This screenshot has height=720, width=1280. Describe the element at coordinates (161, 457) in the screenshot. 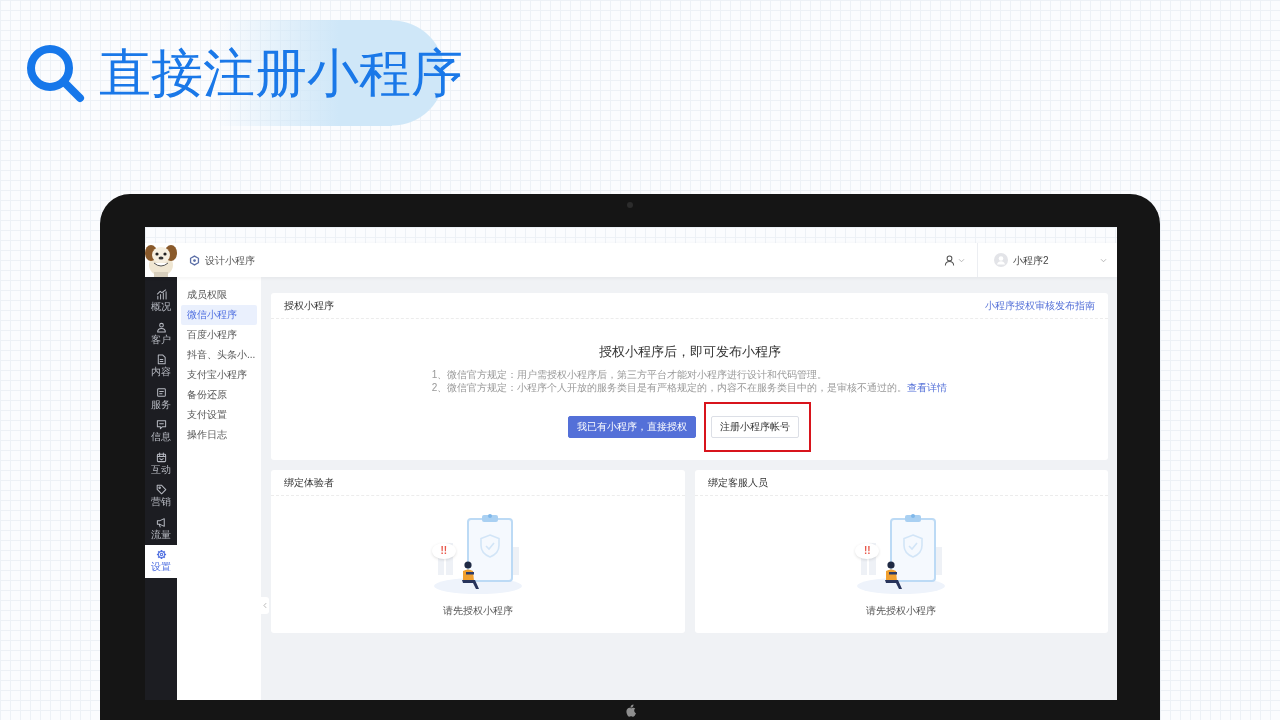

I see `calendar-icon` at that location.